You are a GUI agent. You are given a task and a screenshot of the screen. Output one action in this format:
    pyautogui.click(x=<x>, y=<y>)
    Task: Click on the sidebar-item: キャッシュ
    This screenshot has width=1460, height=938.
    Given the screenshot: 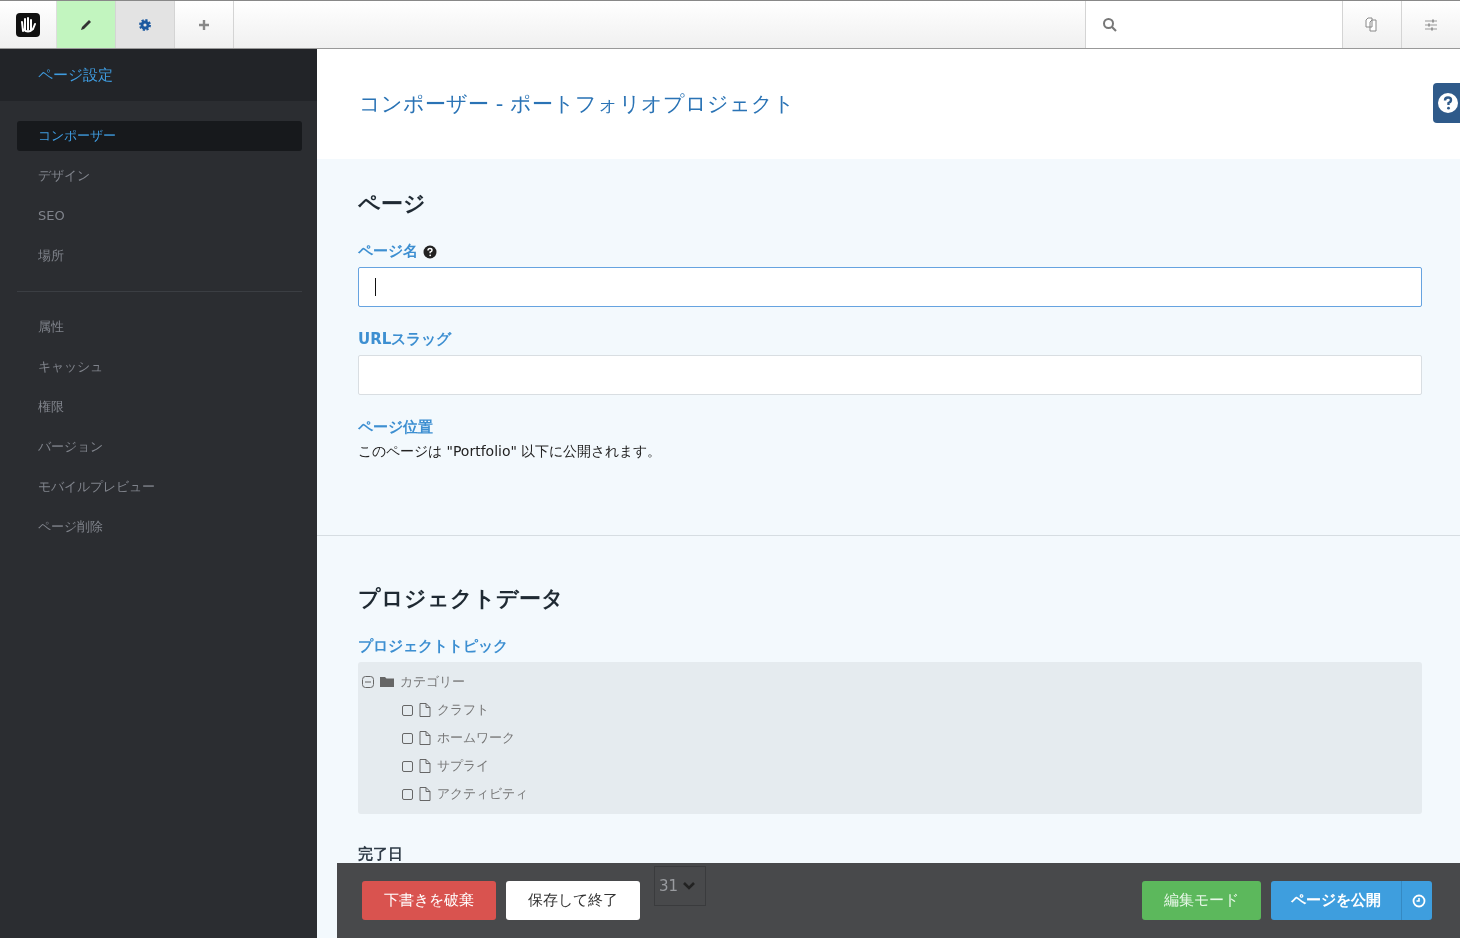 What is the action you would take?
    pyautogui.click(x=159, y=367)
    